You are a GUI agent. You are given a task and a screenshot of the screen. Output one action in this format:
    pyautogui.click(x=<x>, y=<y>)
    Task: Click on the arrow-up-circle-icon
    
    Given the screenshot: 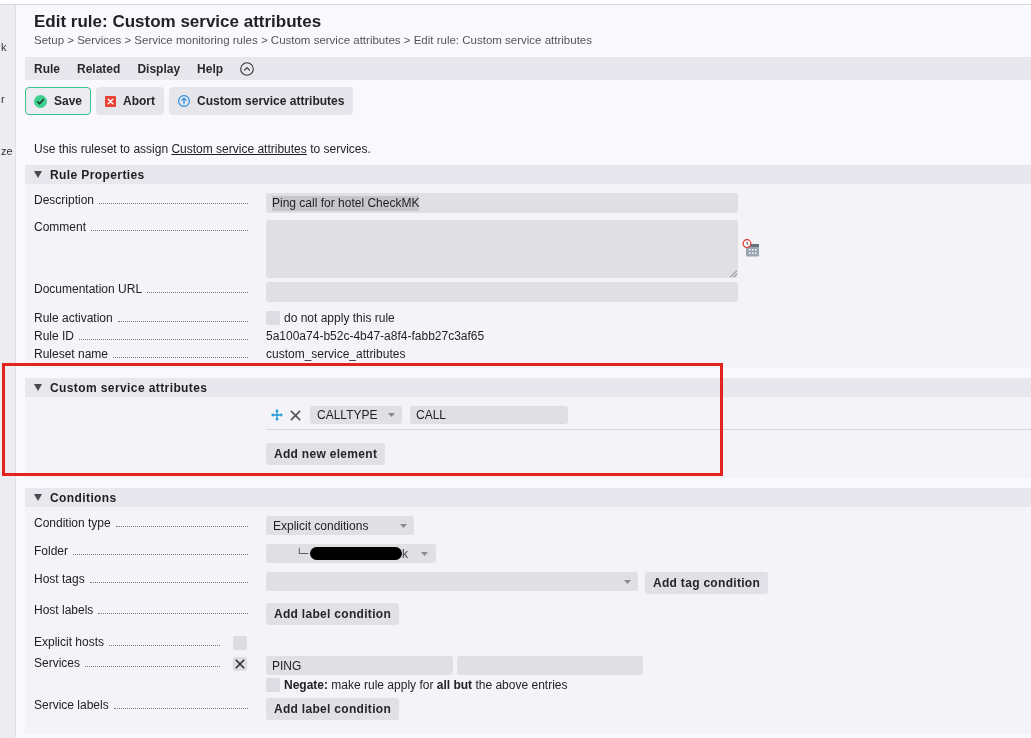 What is the action you would take?
    pyautogui.click(x=184, y=101)
    